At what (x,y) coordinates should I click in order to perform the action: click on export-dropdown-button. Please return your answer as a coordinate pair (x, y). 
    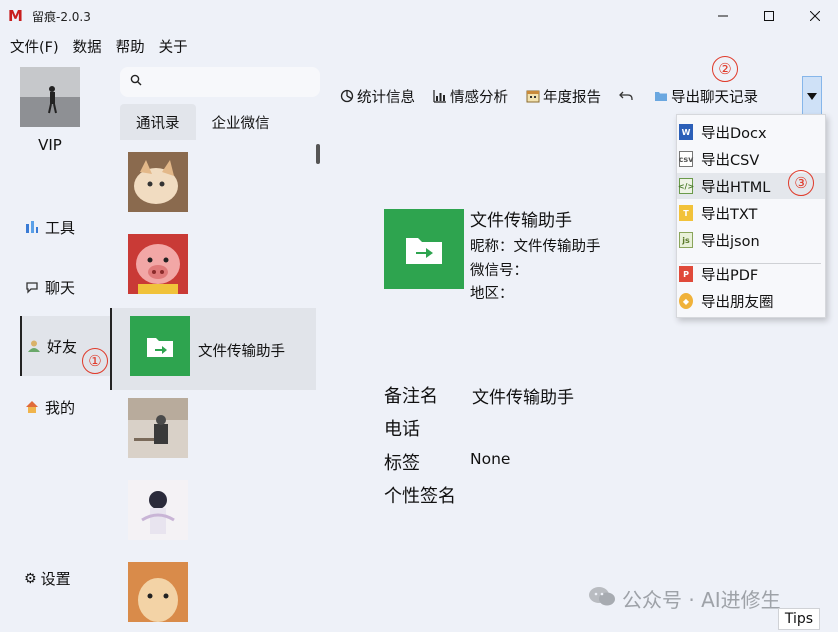
    Looking at the image, I should click on (812, 96).